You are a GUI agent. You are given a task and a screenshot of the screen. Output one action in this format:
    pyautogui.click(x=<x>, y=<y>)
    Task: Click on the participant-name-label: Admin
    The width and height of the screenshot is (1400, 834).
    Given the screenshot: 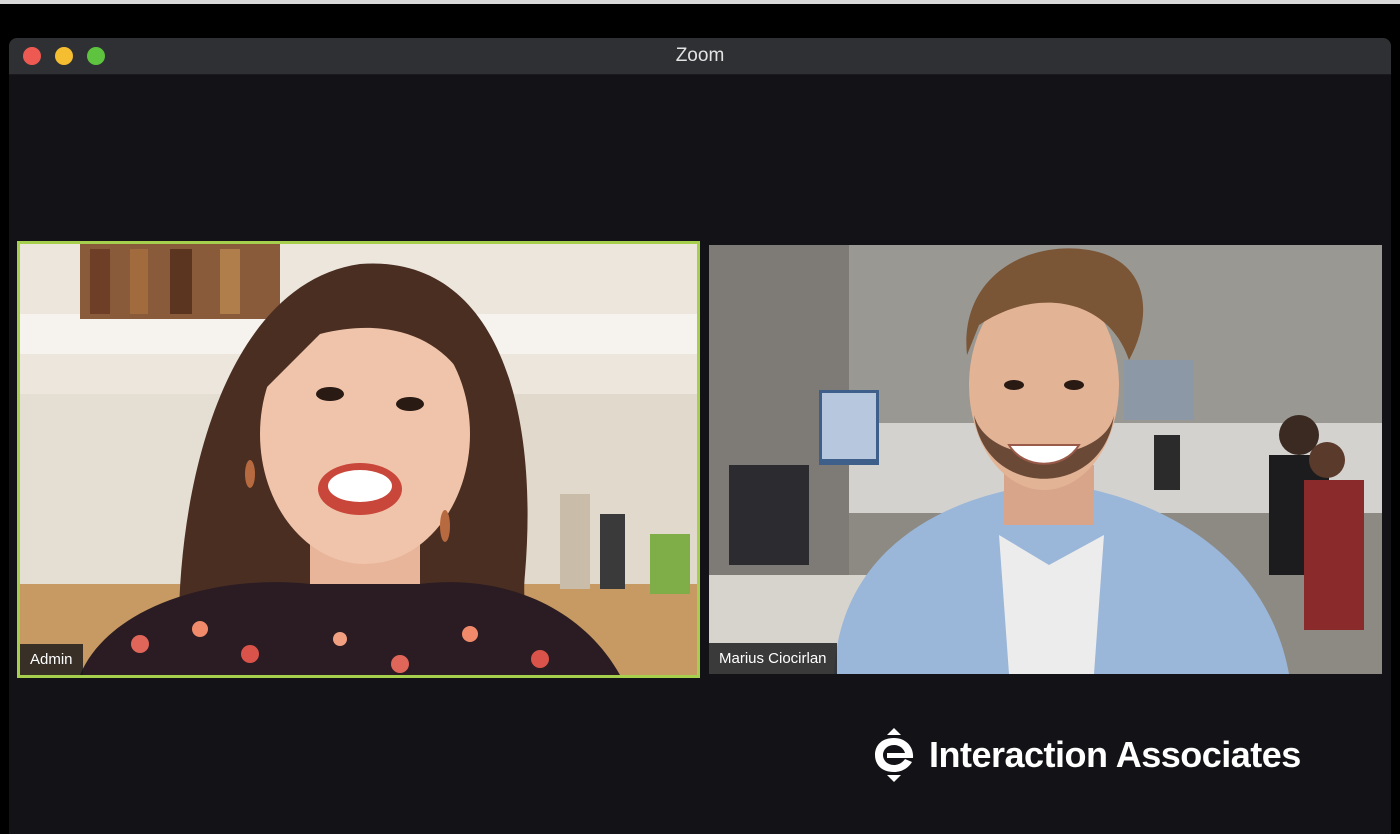 What is the action you would take?
    pyautogui.click(x=51, y=659)
    